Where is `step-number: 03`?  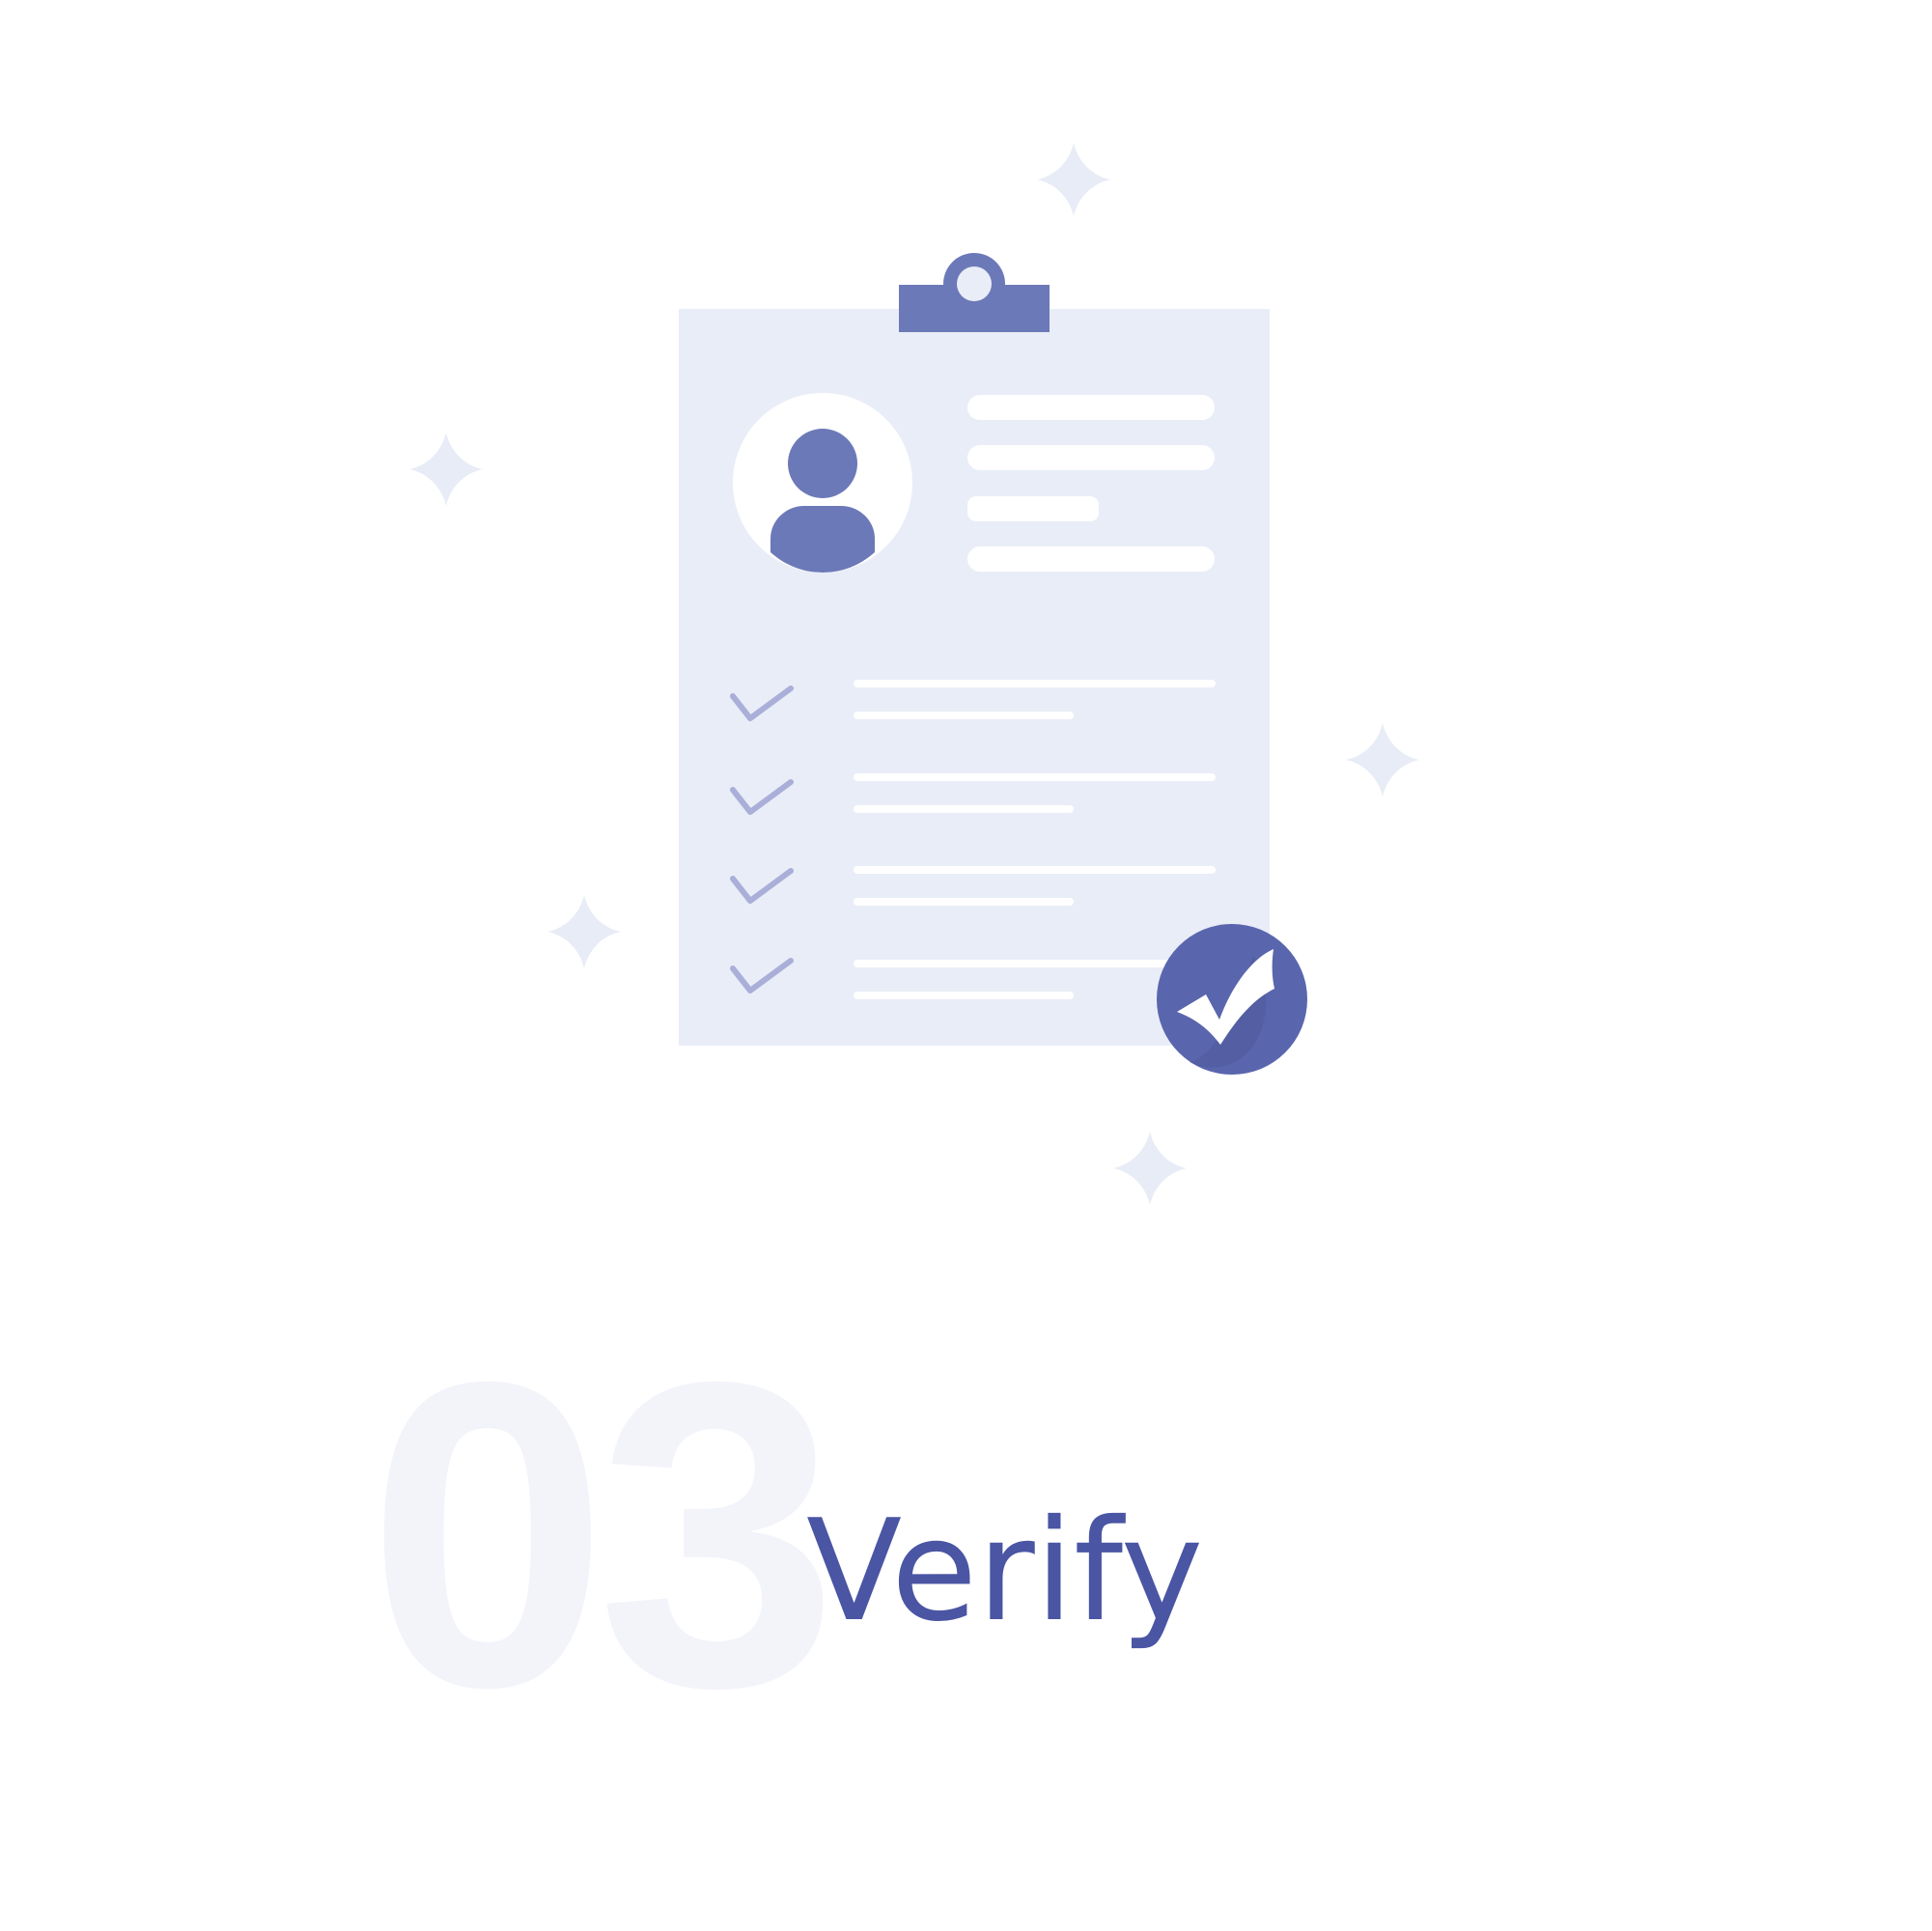
step-number: 03 is located at coordinates (603, 1535).